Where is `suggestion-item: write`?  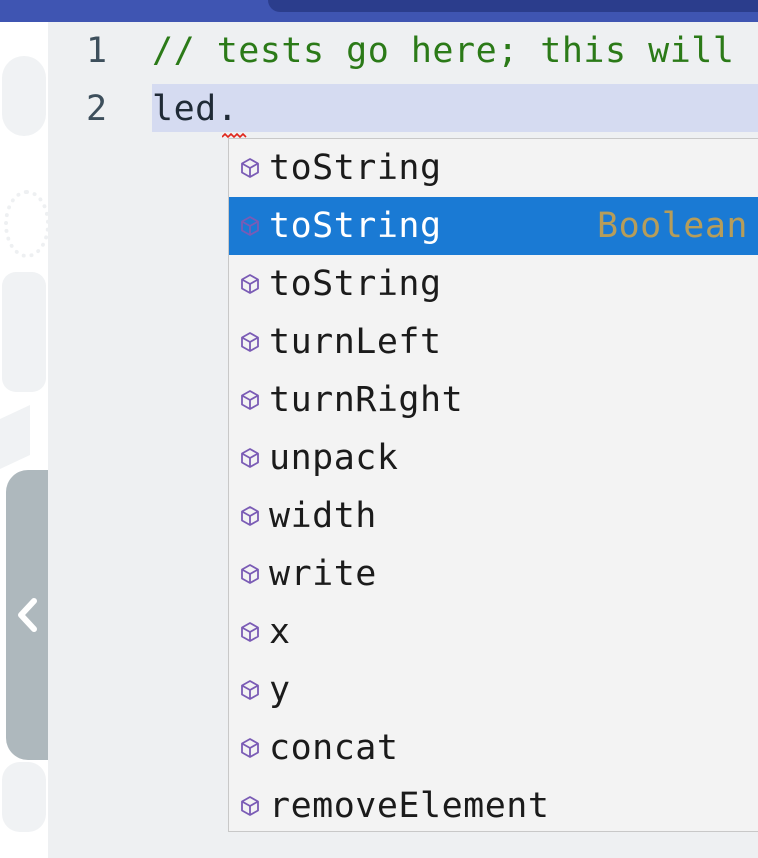
suggestion-item: write is located at coordinates (493, 574).